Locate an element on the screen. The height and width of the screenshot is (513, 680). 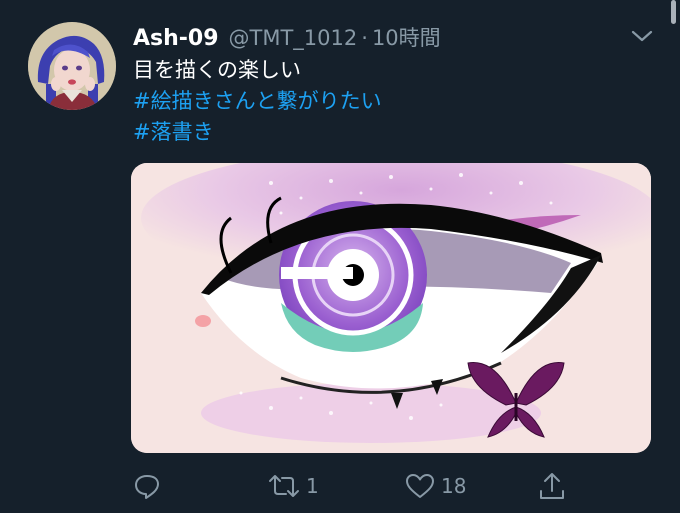
avatar is located at coordinates (72, 66).